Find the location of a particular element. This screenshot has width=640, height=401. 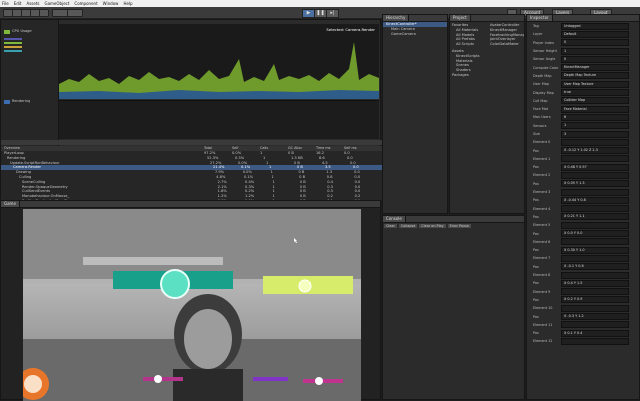

rendering-graph is located at coordinates (219, 119).